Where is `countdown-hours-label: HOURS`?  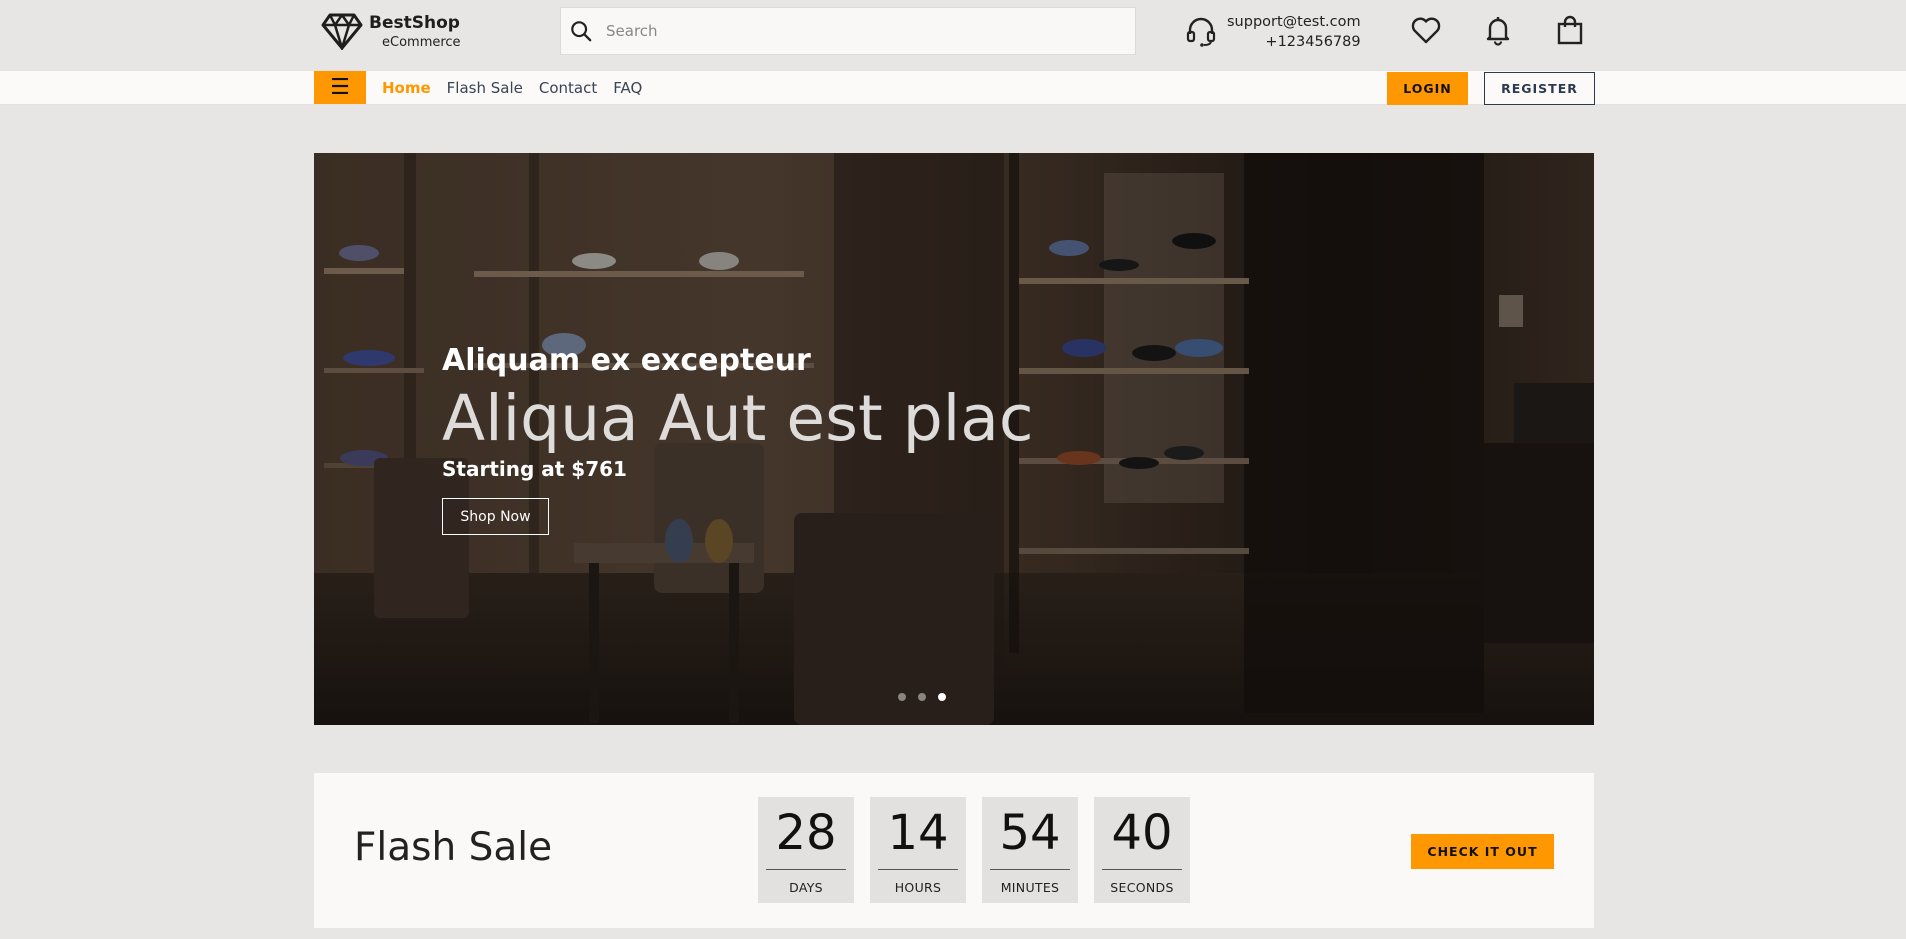 countdown-hours-label: HOURS is located at coordinates (918, 887).